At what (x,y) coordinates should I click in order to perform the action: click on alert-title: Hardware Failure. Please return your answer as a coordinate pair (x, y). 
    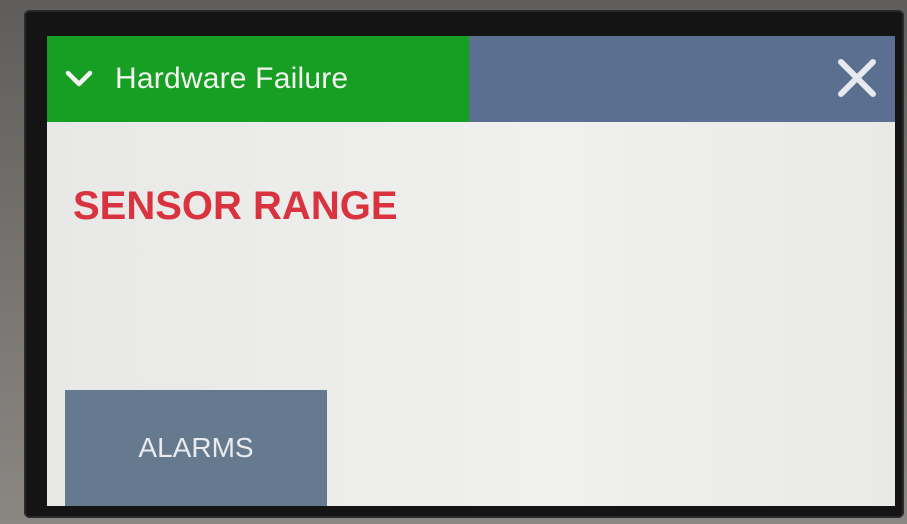
    Looking at the image, I should click on (232, 78).